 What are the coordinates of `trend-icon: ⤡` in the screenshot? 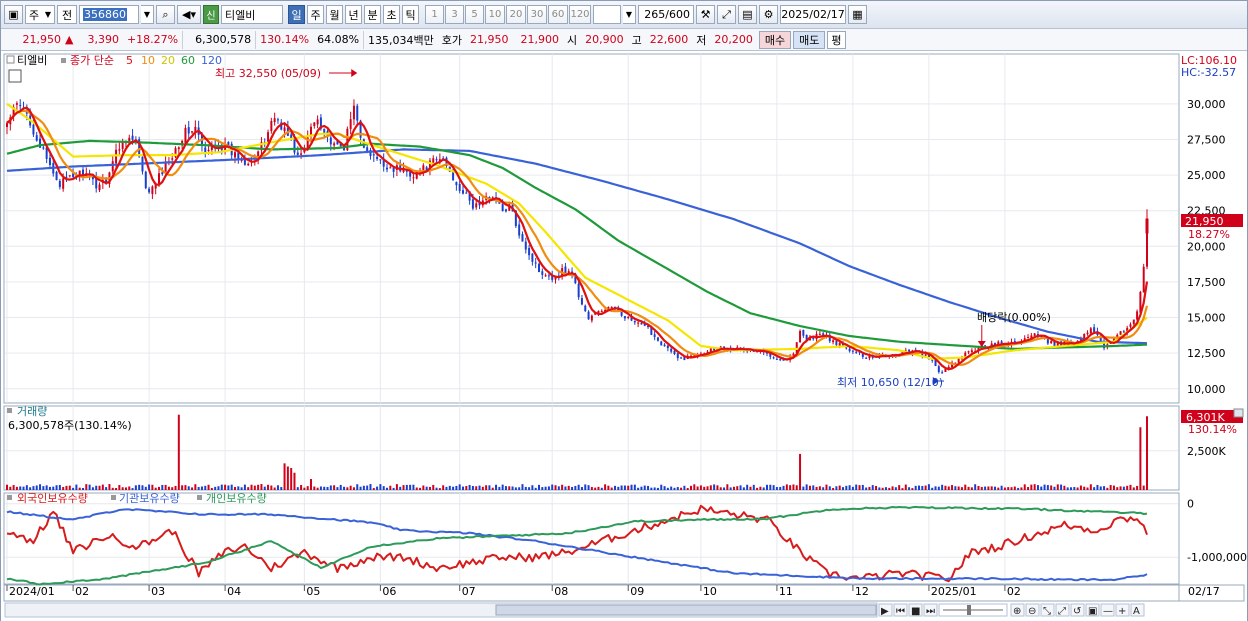 It's located at (1047, 610).